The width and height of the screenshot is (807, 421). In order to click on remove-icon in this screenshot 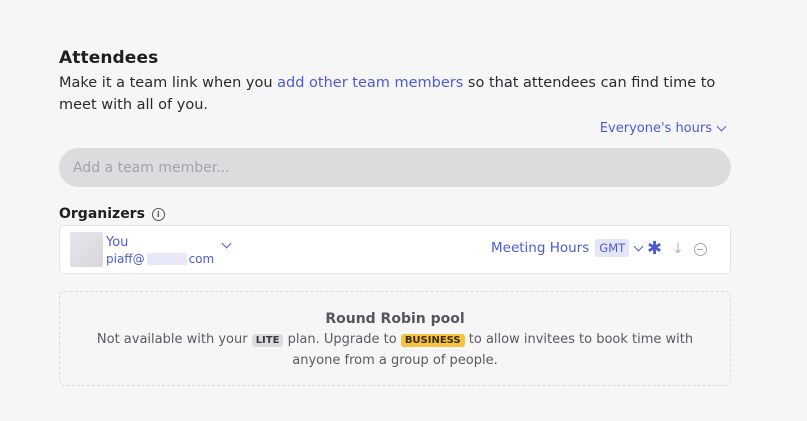, I will do `click(700, 249)`.